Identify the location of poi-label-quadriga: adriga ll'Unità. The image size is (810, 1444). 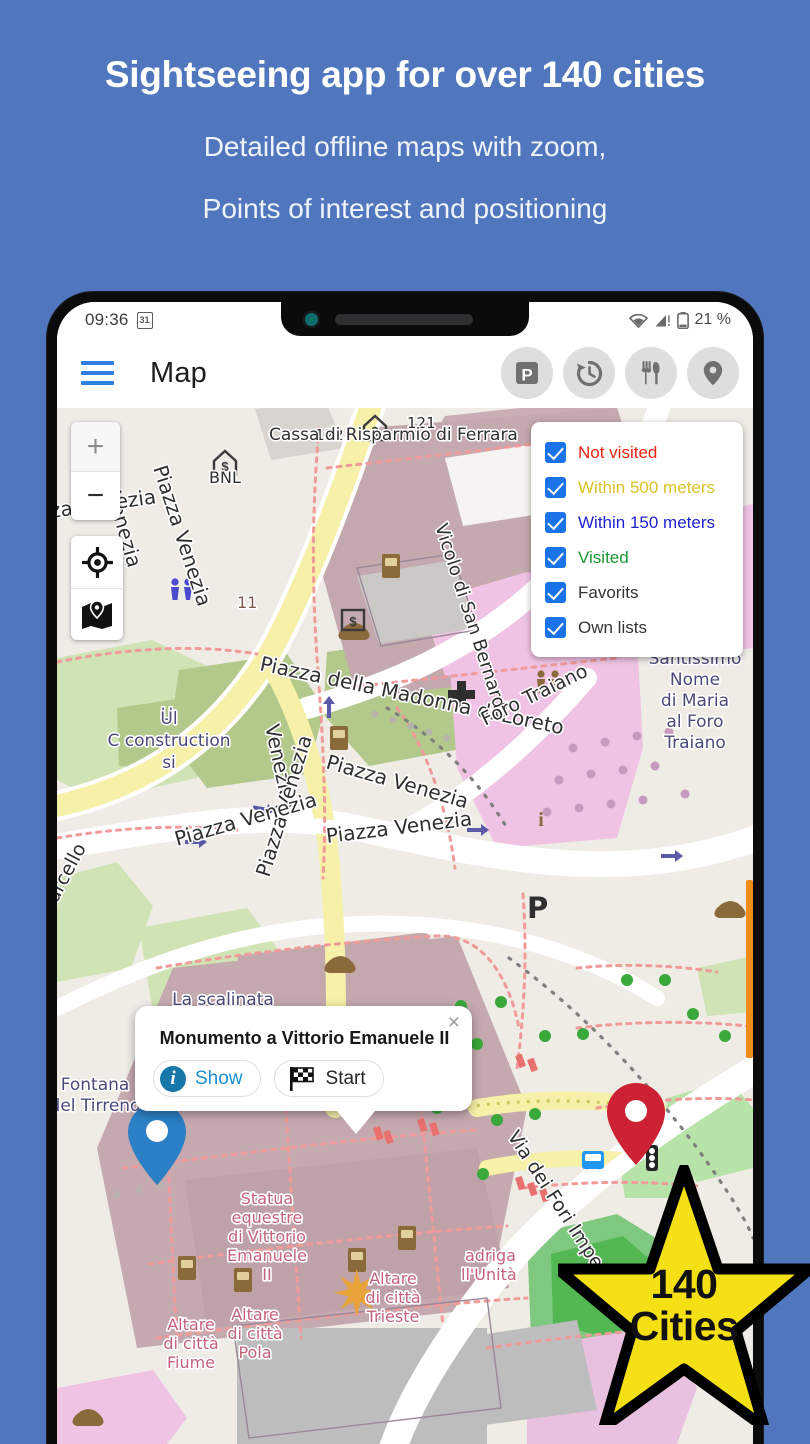
(488, 1264).